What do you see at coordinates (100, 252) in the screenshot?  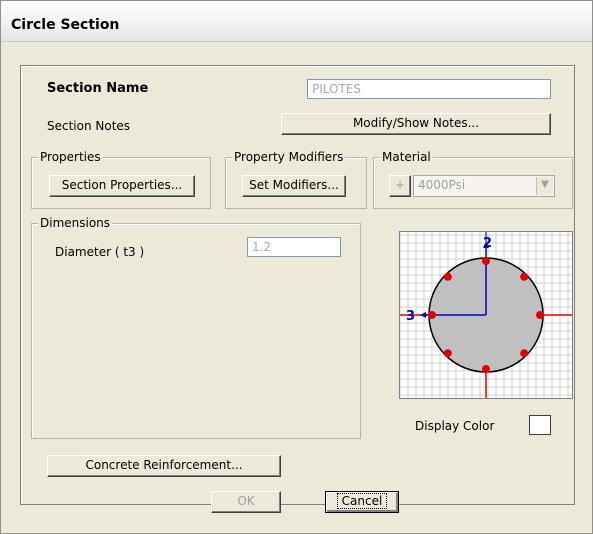 I see `diameter-label: Diameter ( t3 )` at bounding box center [100, 252].